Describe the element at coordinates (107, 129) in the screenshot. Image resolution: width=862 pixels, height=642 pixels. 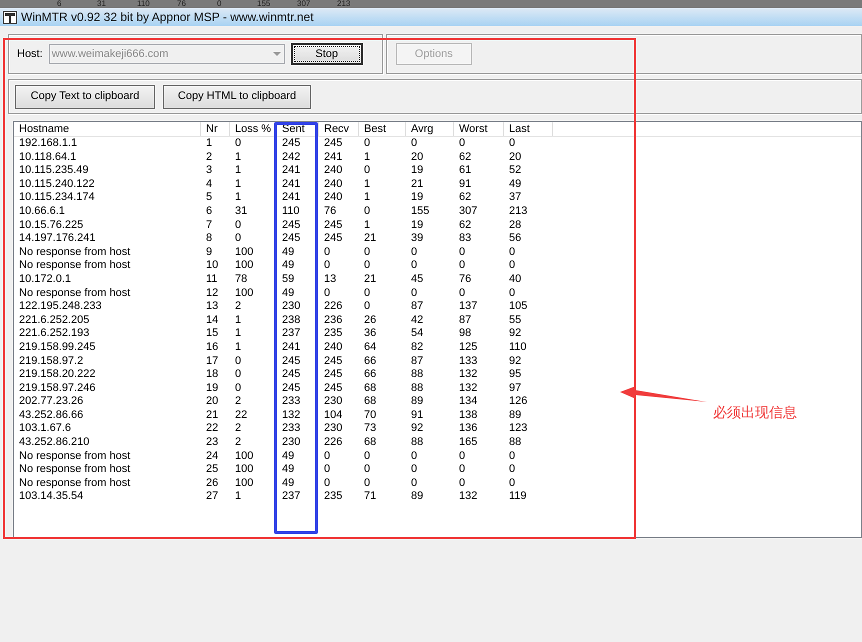
I see `column-header: Hostname` at that location.